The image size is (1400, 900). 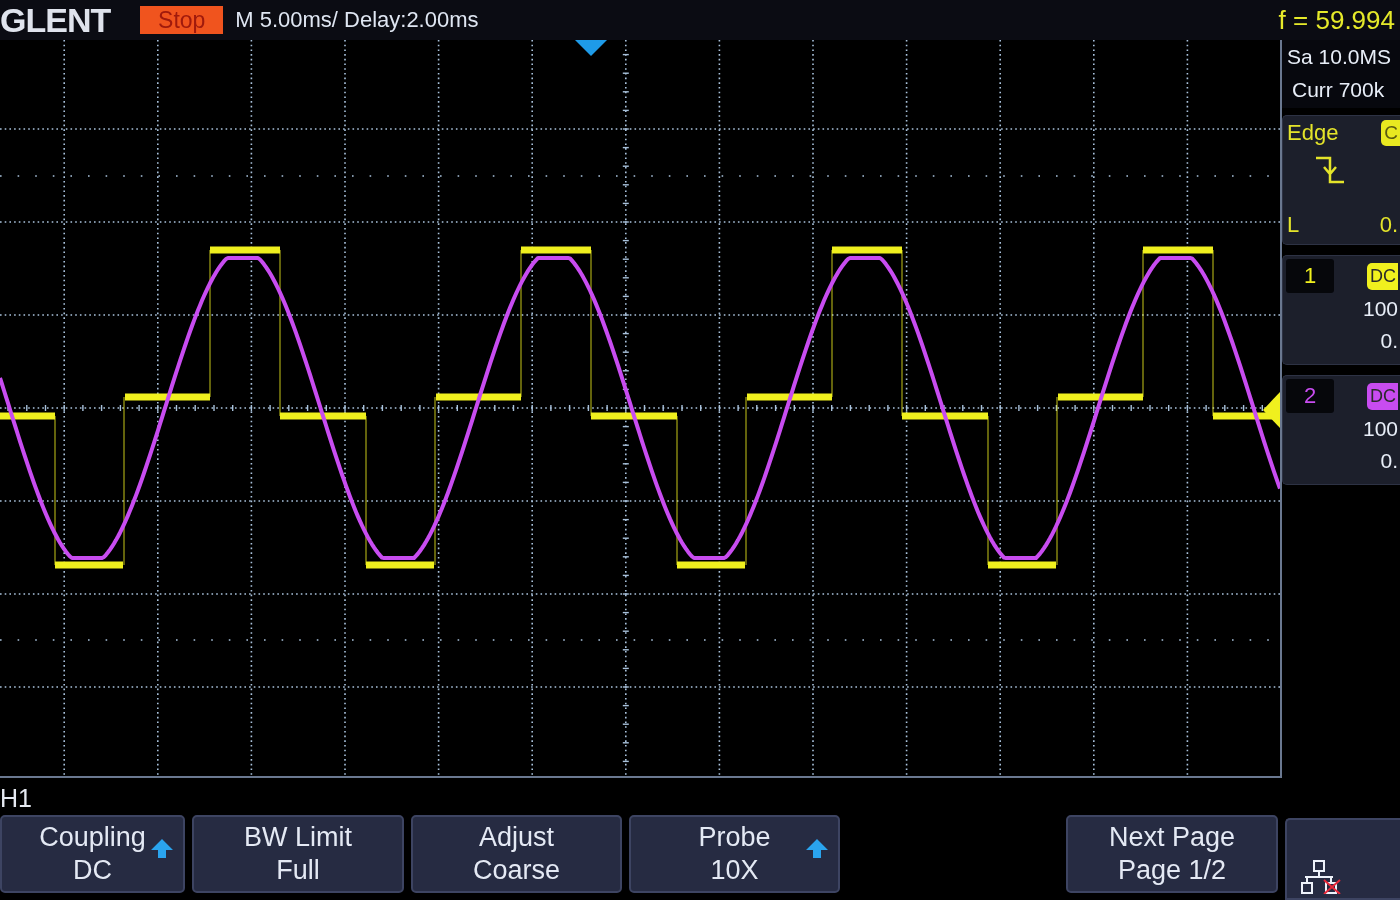 I want to click on network-button, so click(x=1342, y=859).